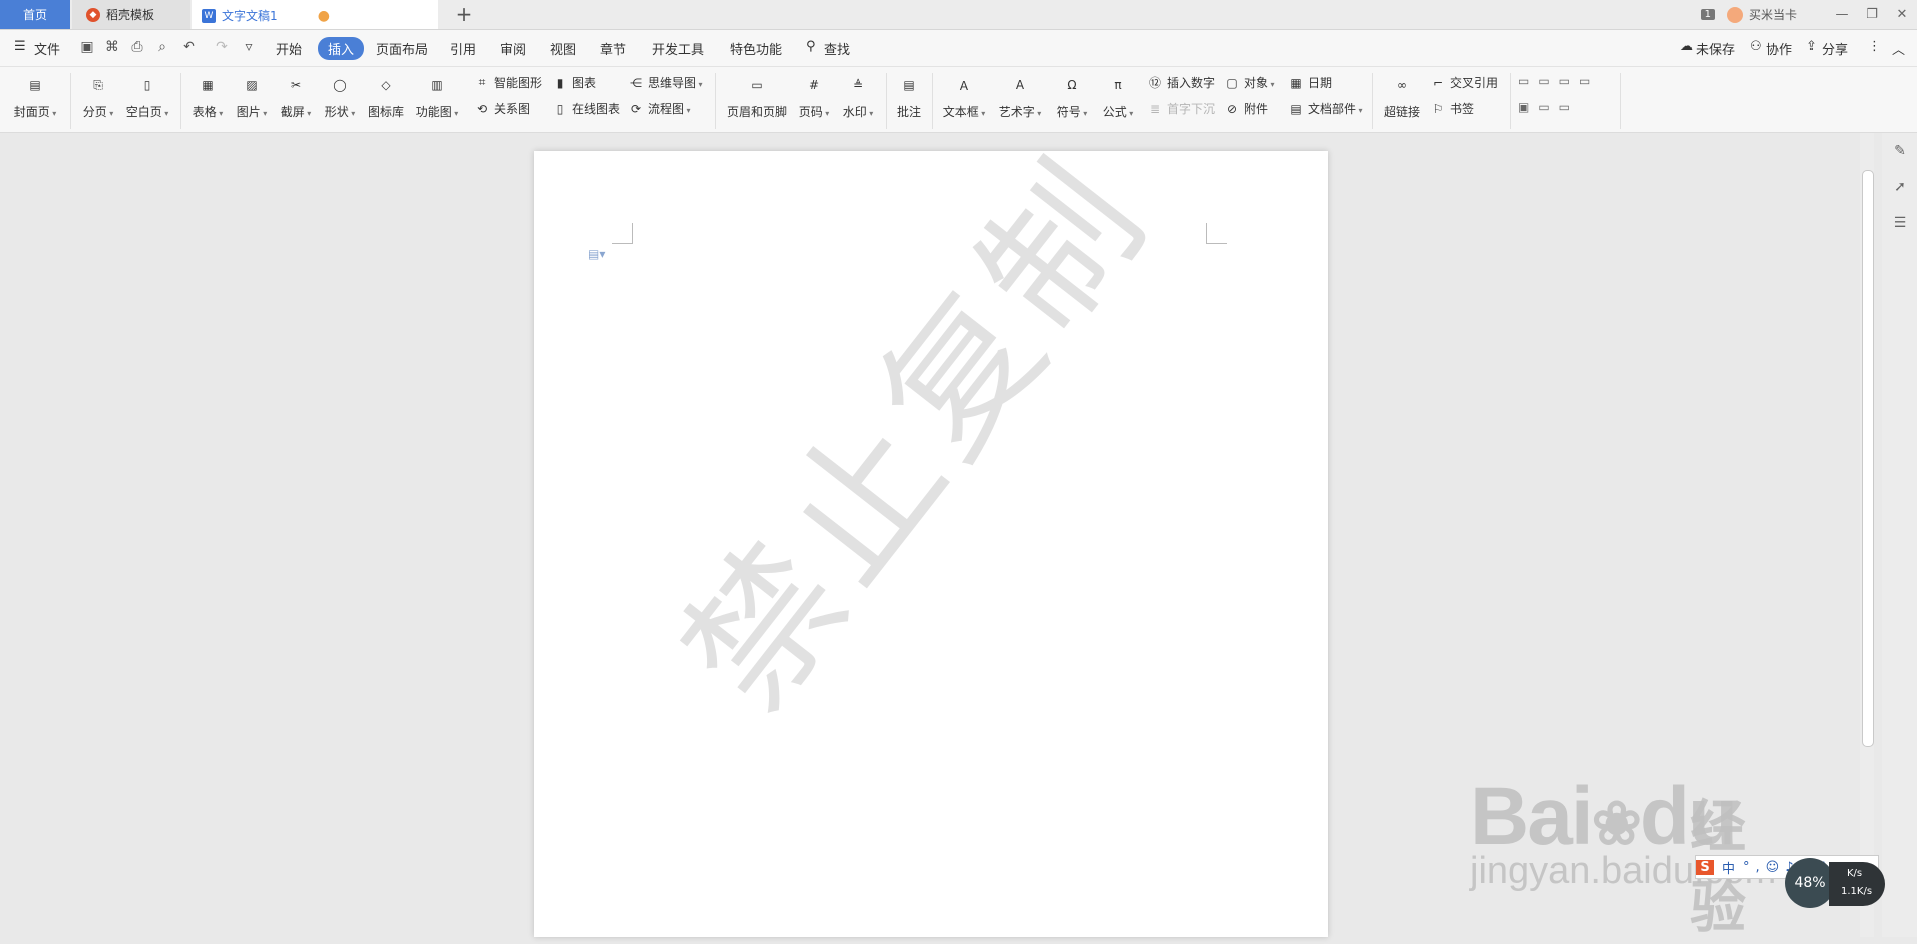 The width and height of the screenshot is (1917, 944). I want to click on avatar, so click(1734, 14).